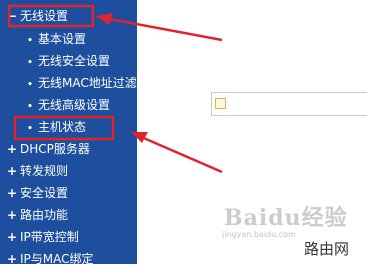  Describe the element at coordinates (64, 128) in the screenshot. I see `highlight-box-host-status` at that location.